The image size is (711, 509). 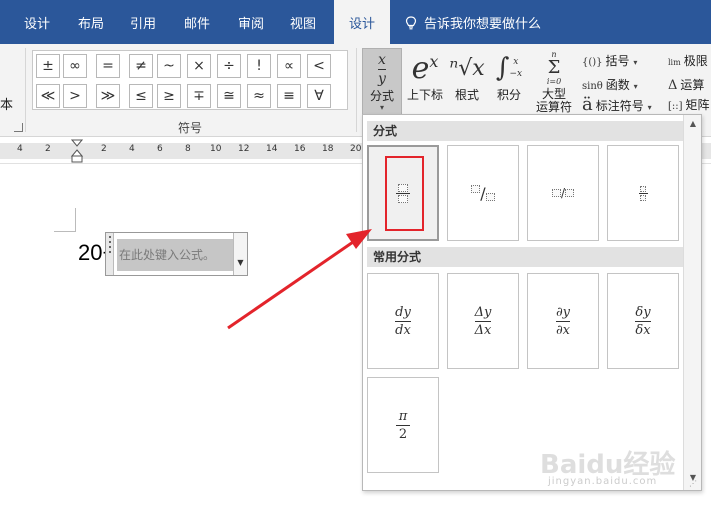 I want to click on ruler-number: 14, so click(x=272, y=149).